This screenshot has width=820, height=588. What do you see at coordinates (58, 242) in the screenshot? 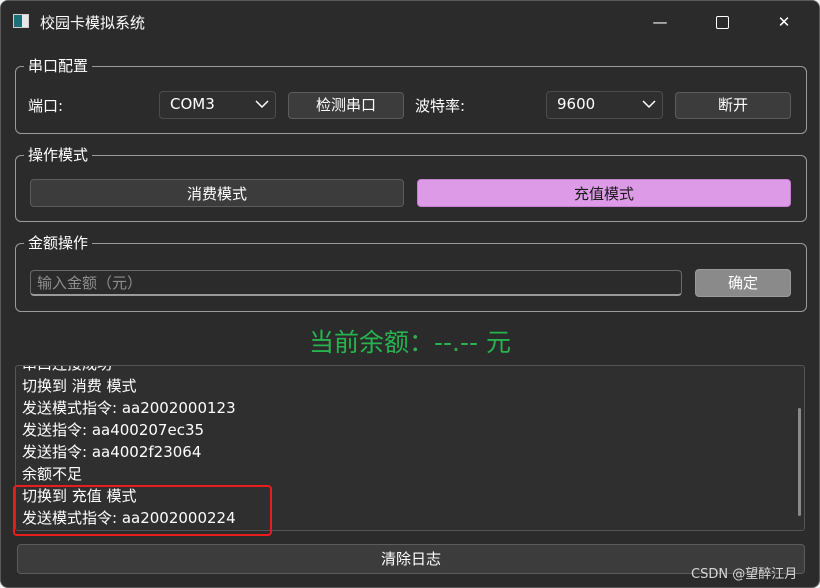
I see `amount-group-title: 金额操作` at bounding box center [58, 242].